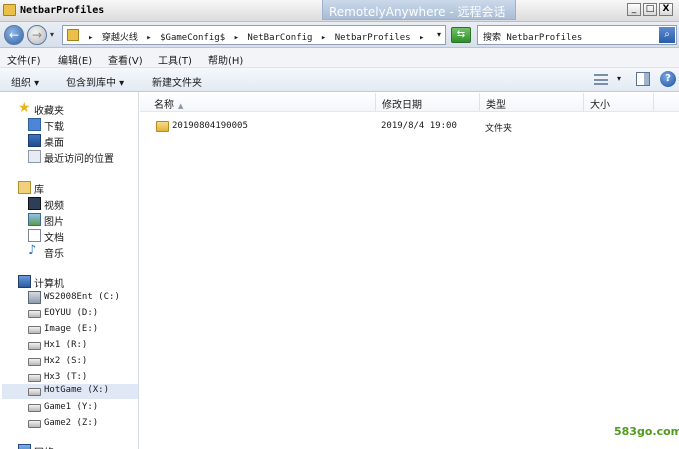  What do you see at coordinates (83, 314) in the screenshot?
I see `nav-drive-d: EOYUU (D:)` at bounding box center [83, 314].